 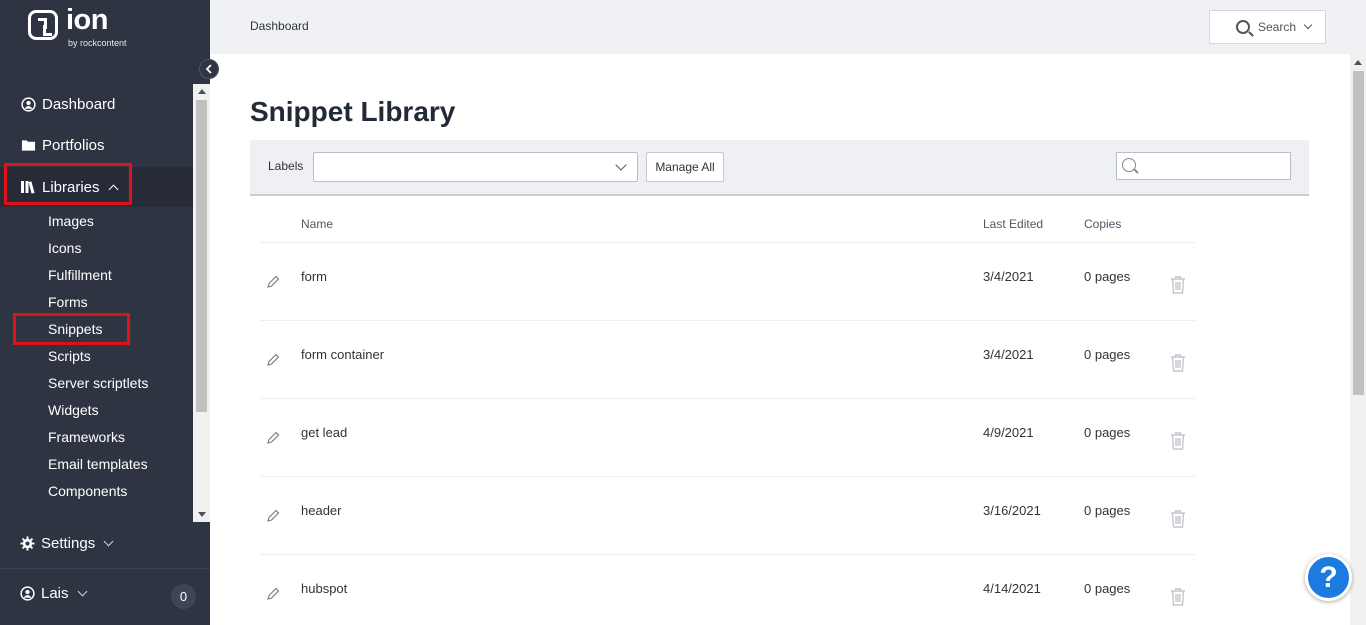 What do you see at coordinates (475, 167) in the screenshot?
I see `labels-select` at bounding box center [475, 167].